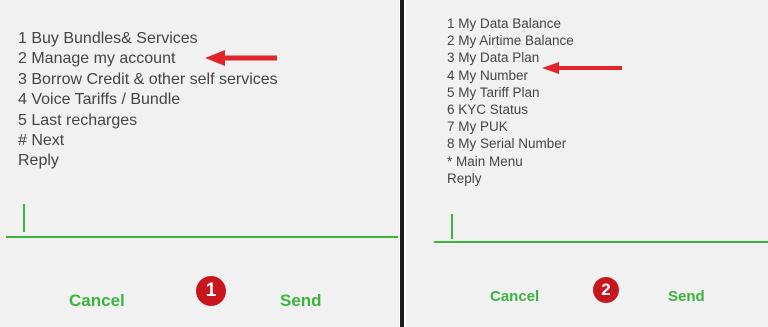  I want to click on step-badge: 2, so click(606, 290).